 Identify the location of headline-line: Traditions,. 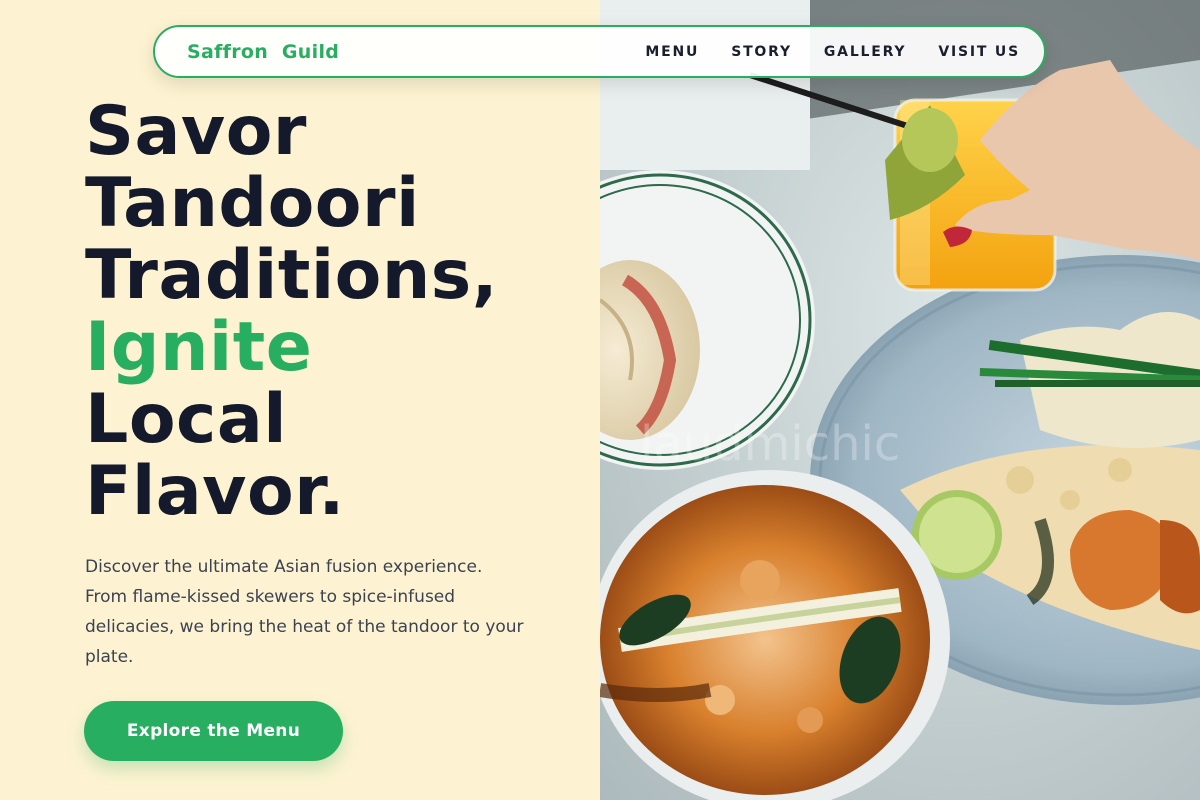
(292, 275).